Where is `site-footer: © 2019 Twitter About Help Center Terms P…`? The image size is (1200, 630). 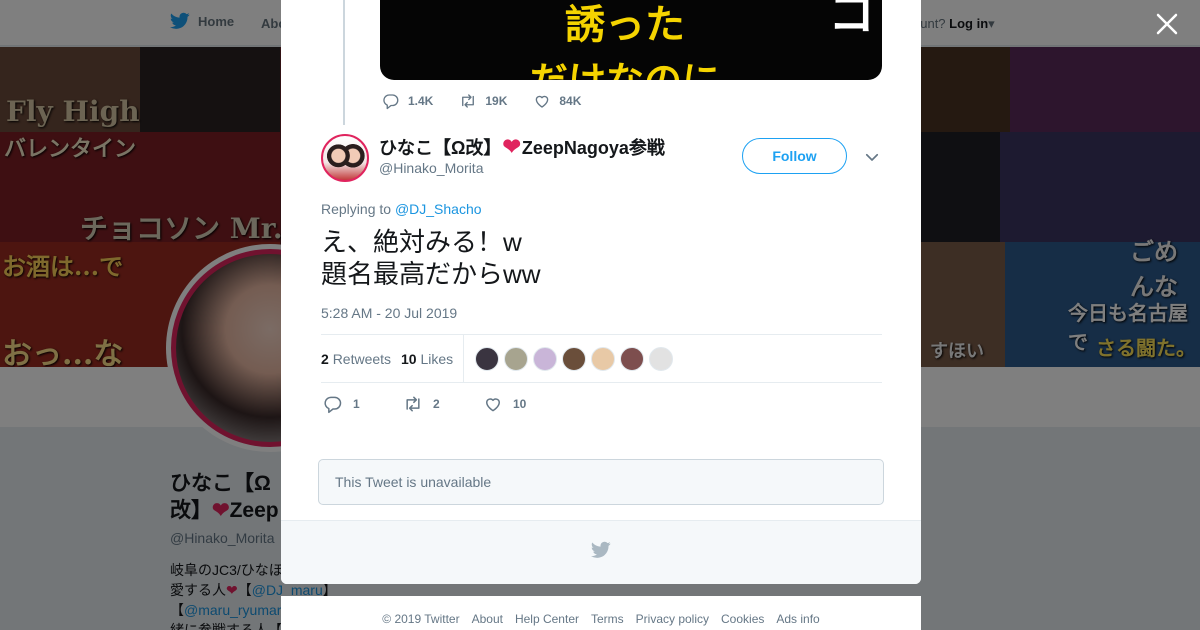 site-footer: © 2019 Twitter About Help Center Terms P… is located at coordinates (601, 613).